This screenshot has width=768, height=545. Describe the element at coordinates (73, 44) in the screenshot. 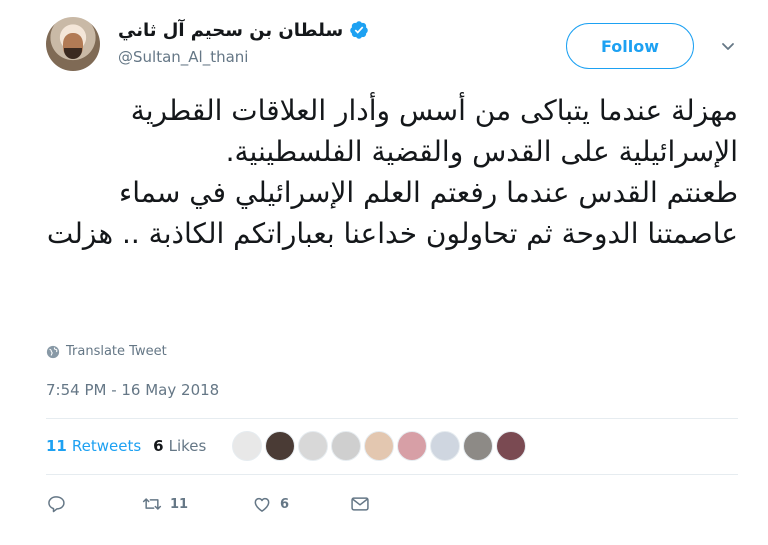

I see `profile-avatar` at that location.